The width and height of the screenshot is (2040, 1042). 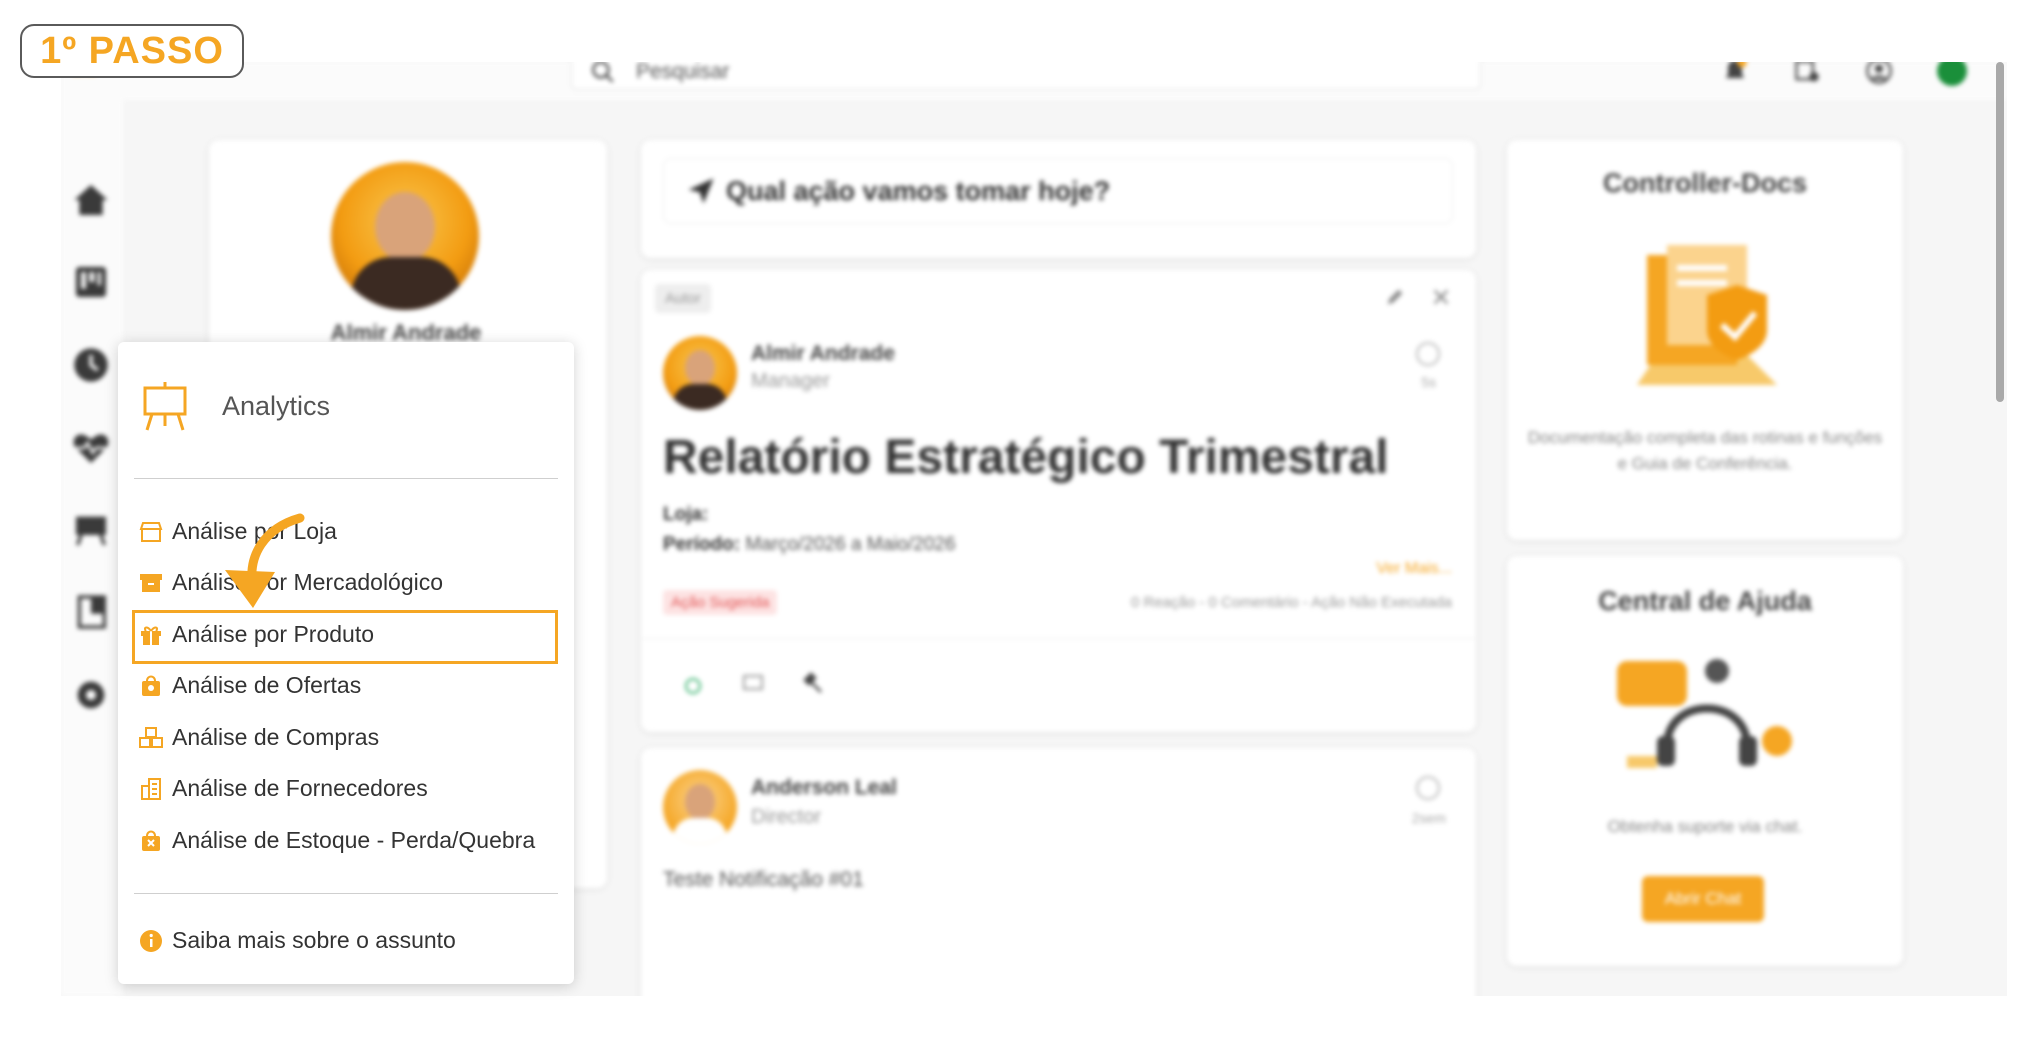 What do you see at coordinates (91, 282) in the screenshot?
I see `kanban-icon` at bounding box center [91, 282].